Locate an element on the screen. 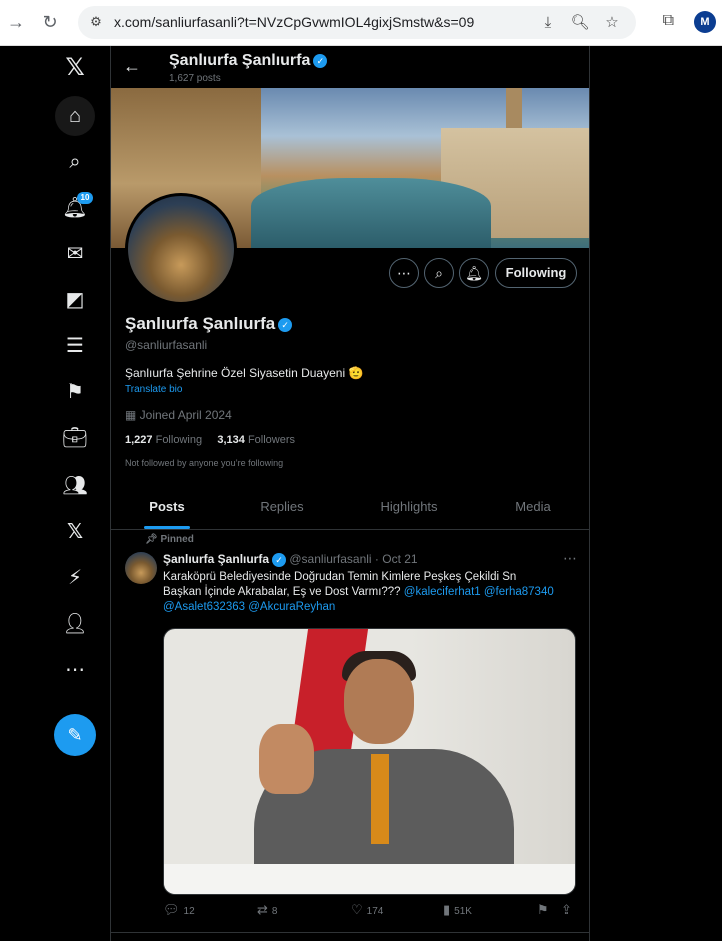 The height and width of the screenshot is (941, 722). followers-link: 3,134 Followers is located at coordinates (256, 440).